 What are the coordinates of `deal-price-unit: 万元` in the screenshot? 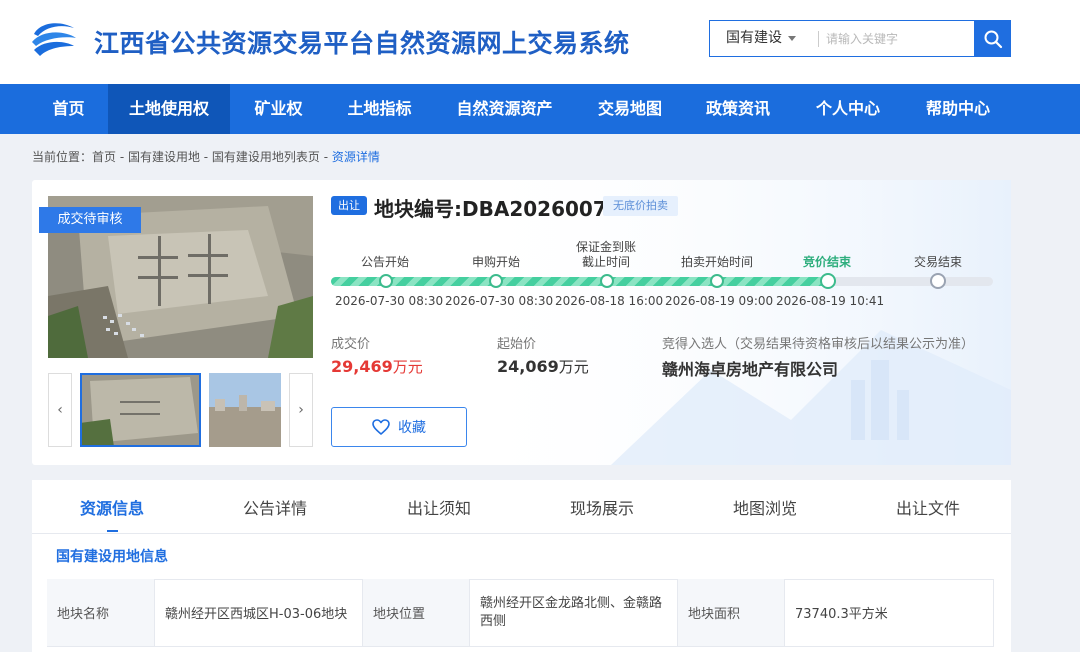 It's located at (407, 367).